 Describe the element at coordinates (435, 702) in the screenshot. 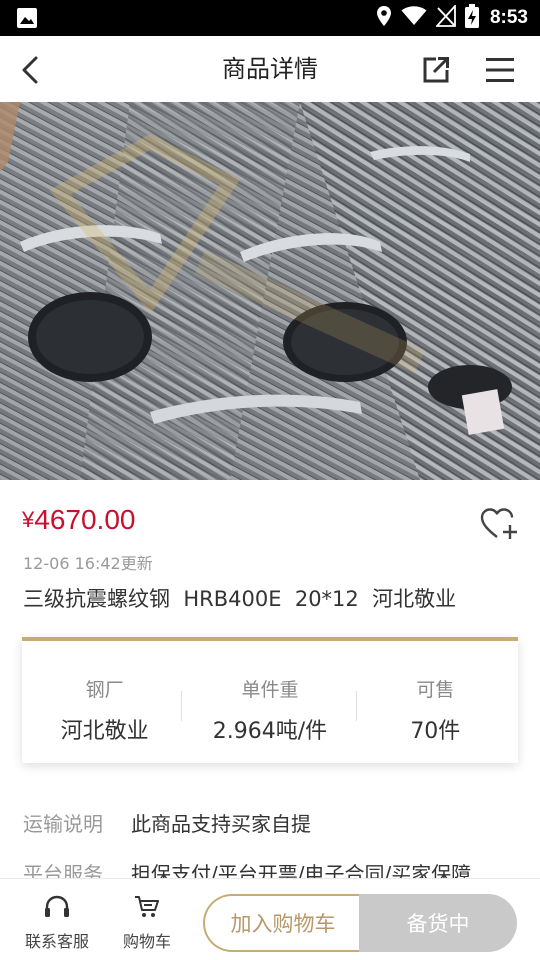

I see `spec-available: 可售 70件` at that location.